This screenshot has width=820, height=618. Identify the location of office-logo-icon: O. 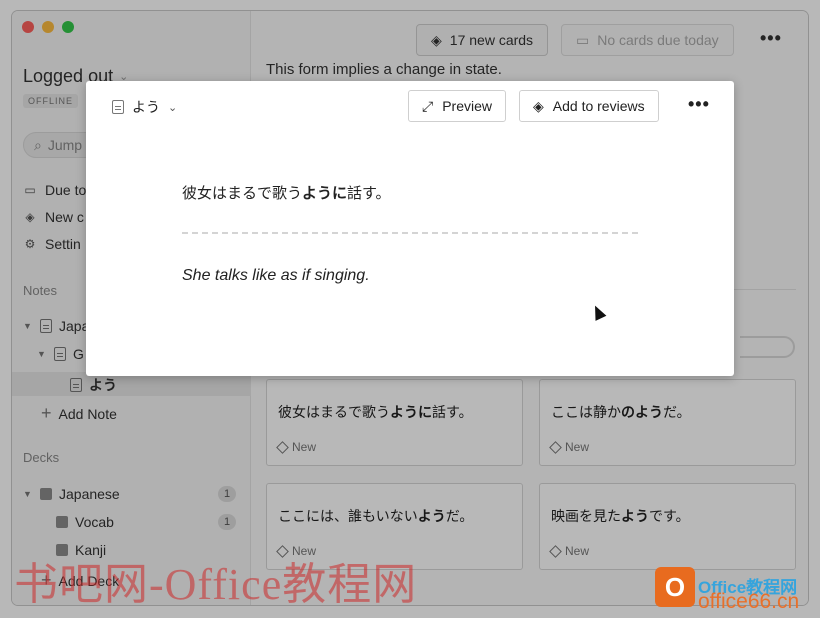
(675, 587).